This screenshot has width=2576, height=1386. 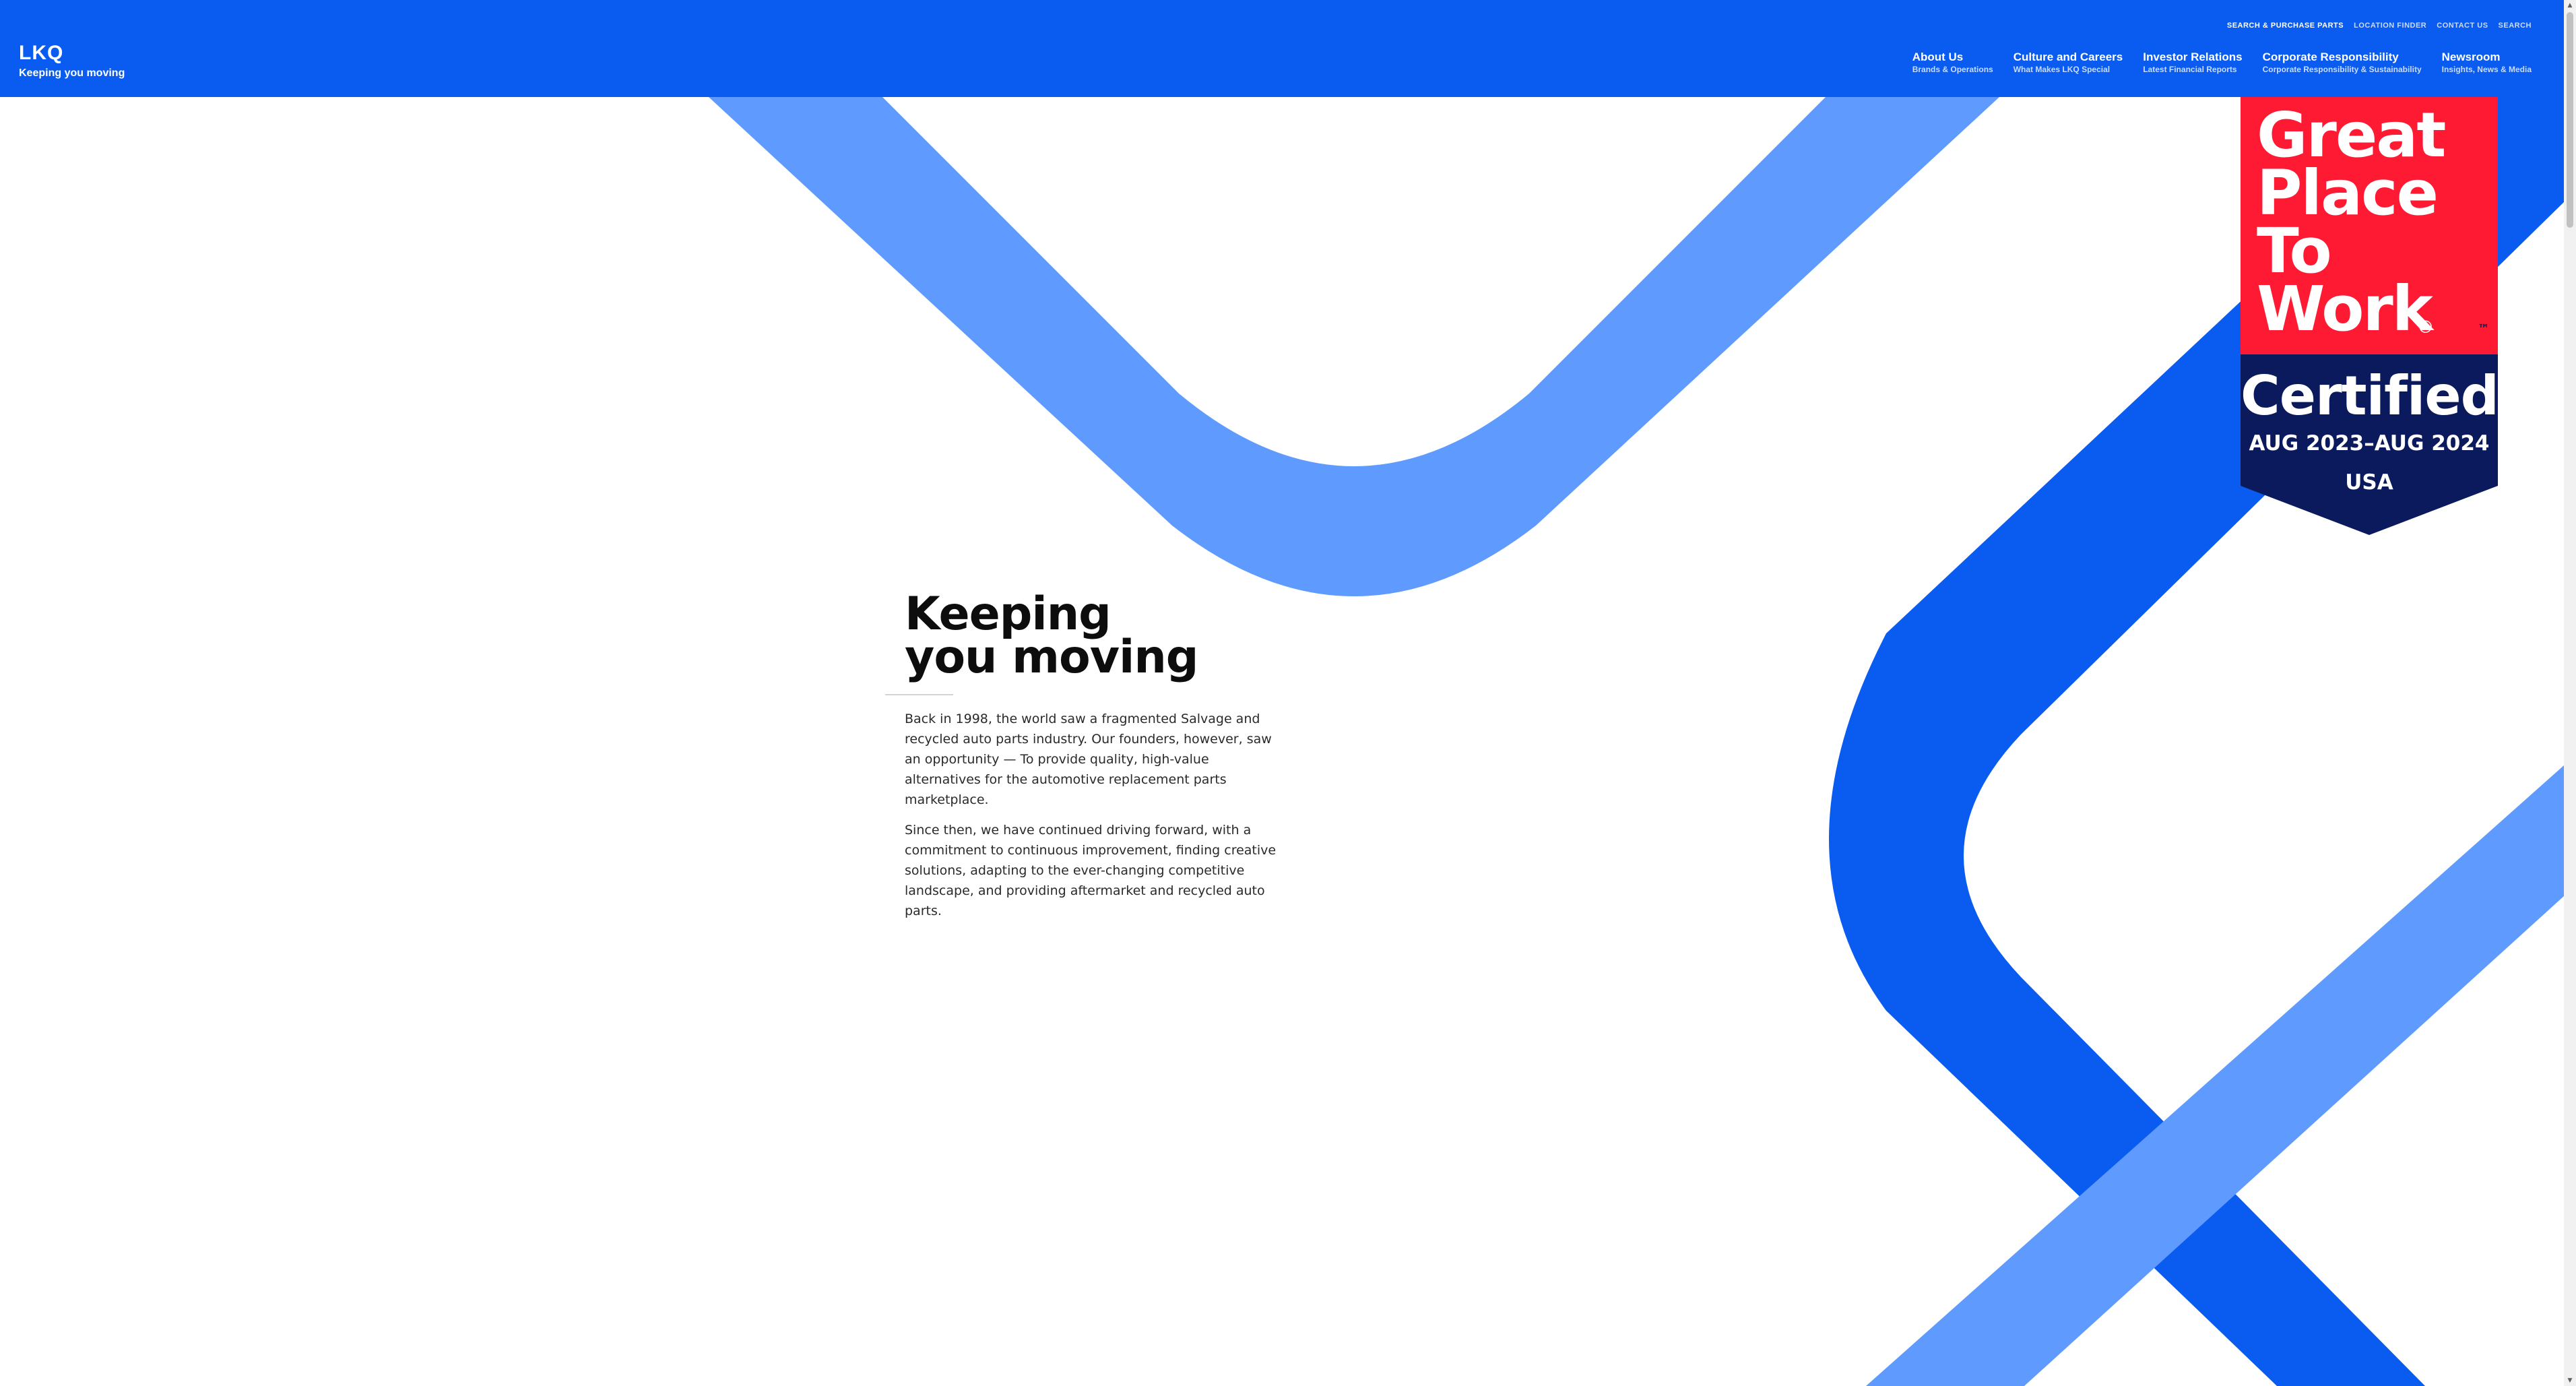 I want to click on badge-navy-panel: Certified AUG 2023–AUG 2024 USA, so click(x=2370, y=444).